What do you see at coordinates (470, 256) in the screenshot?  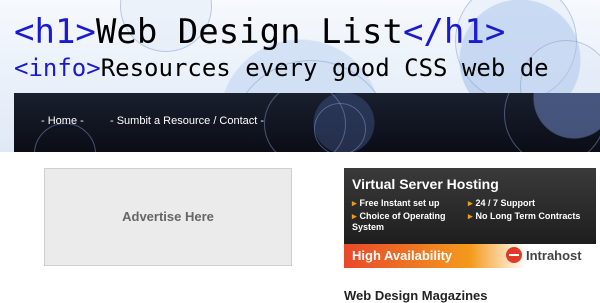 I see `banner-footer: High Availability Intrahost` at bounding box center [470, 256].